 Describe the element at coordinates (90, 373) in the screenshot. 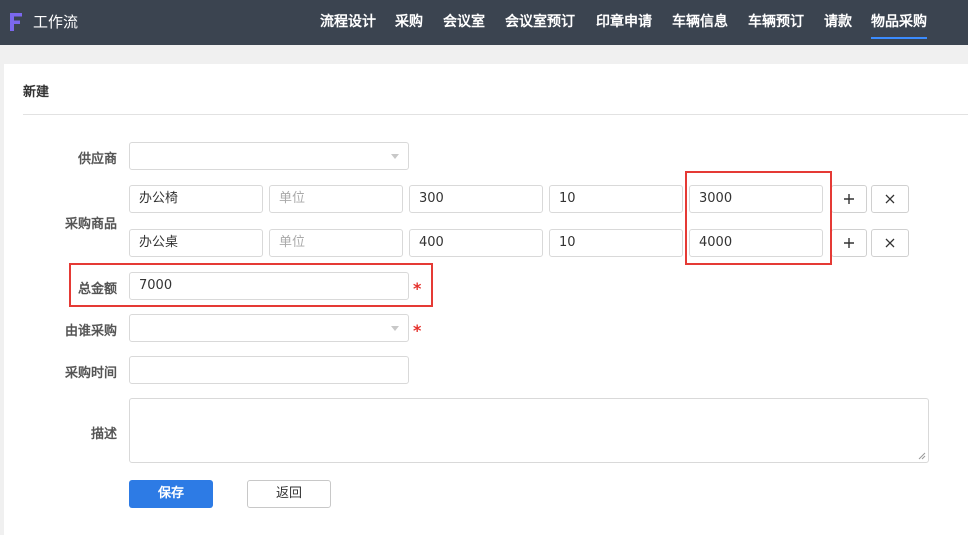

I see `purchase-time-label: 采购时间` at that location.